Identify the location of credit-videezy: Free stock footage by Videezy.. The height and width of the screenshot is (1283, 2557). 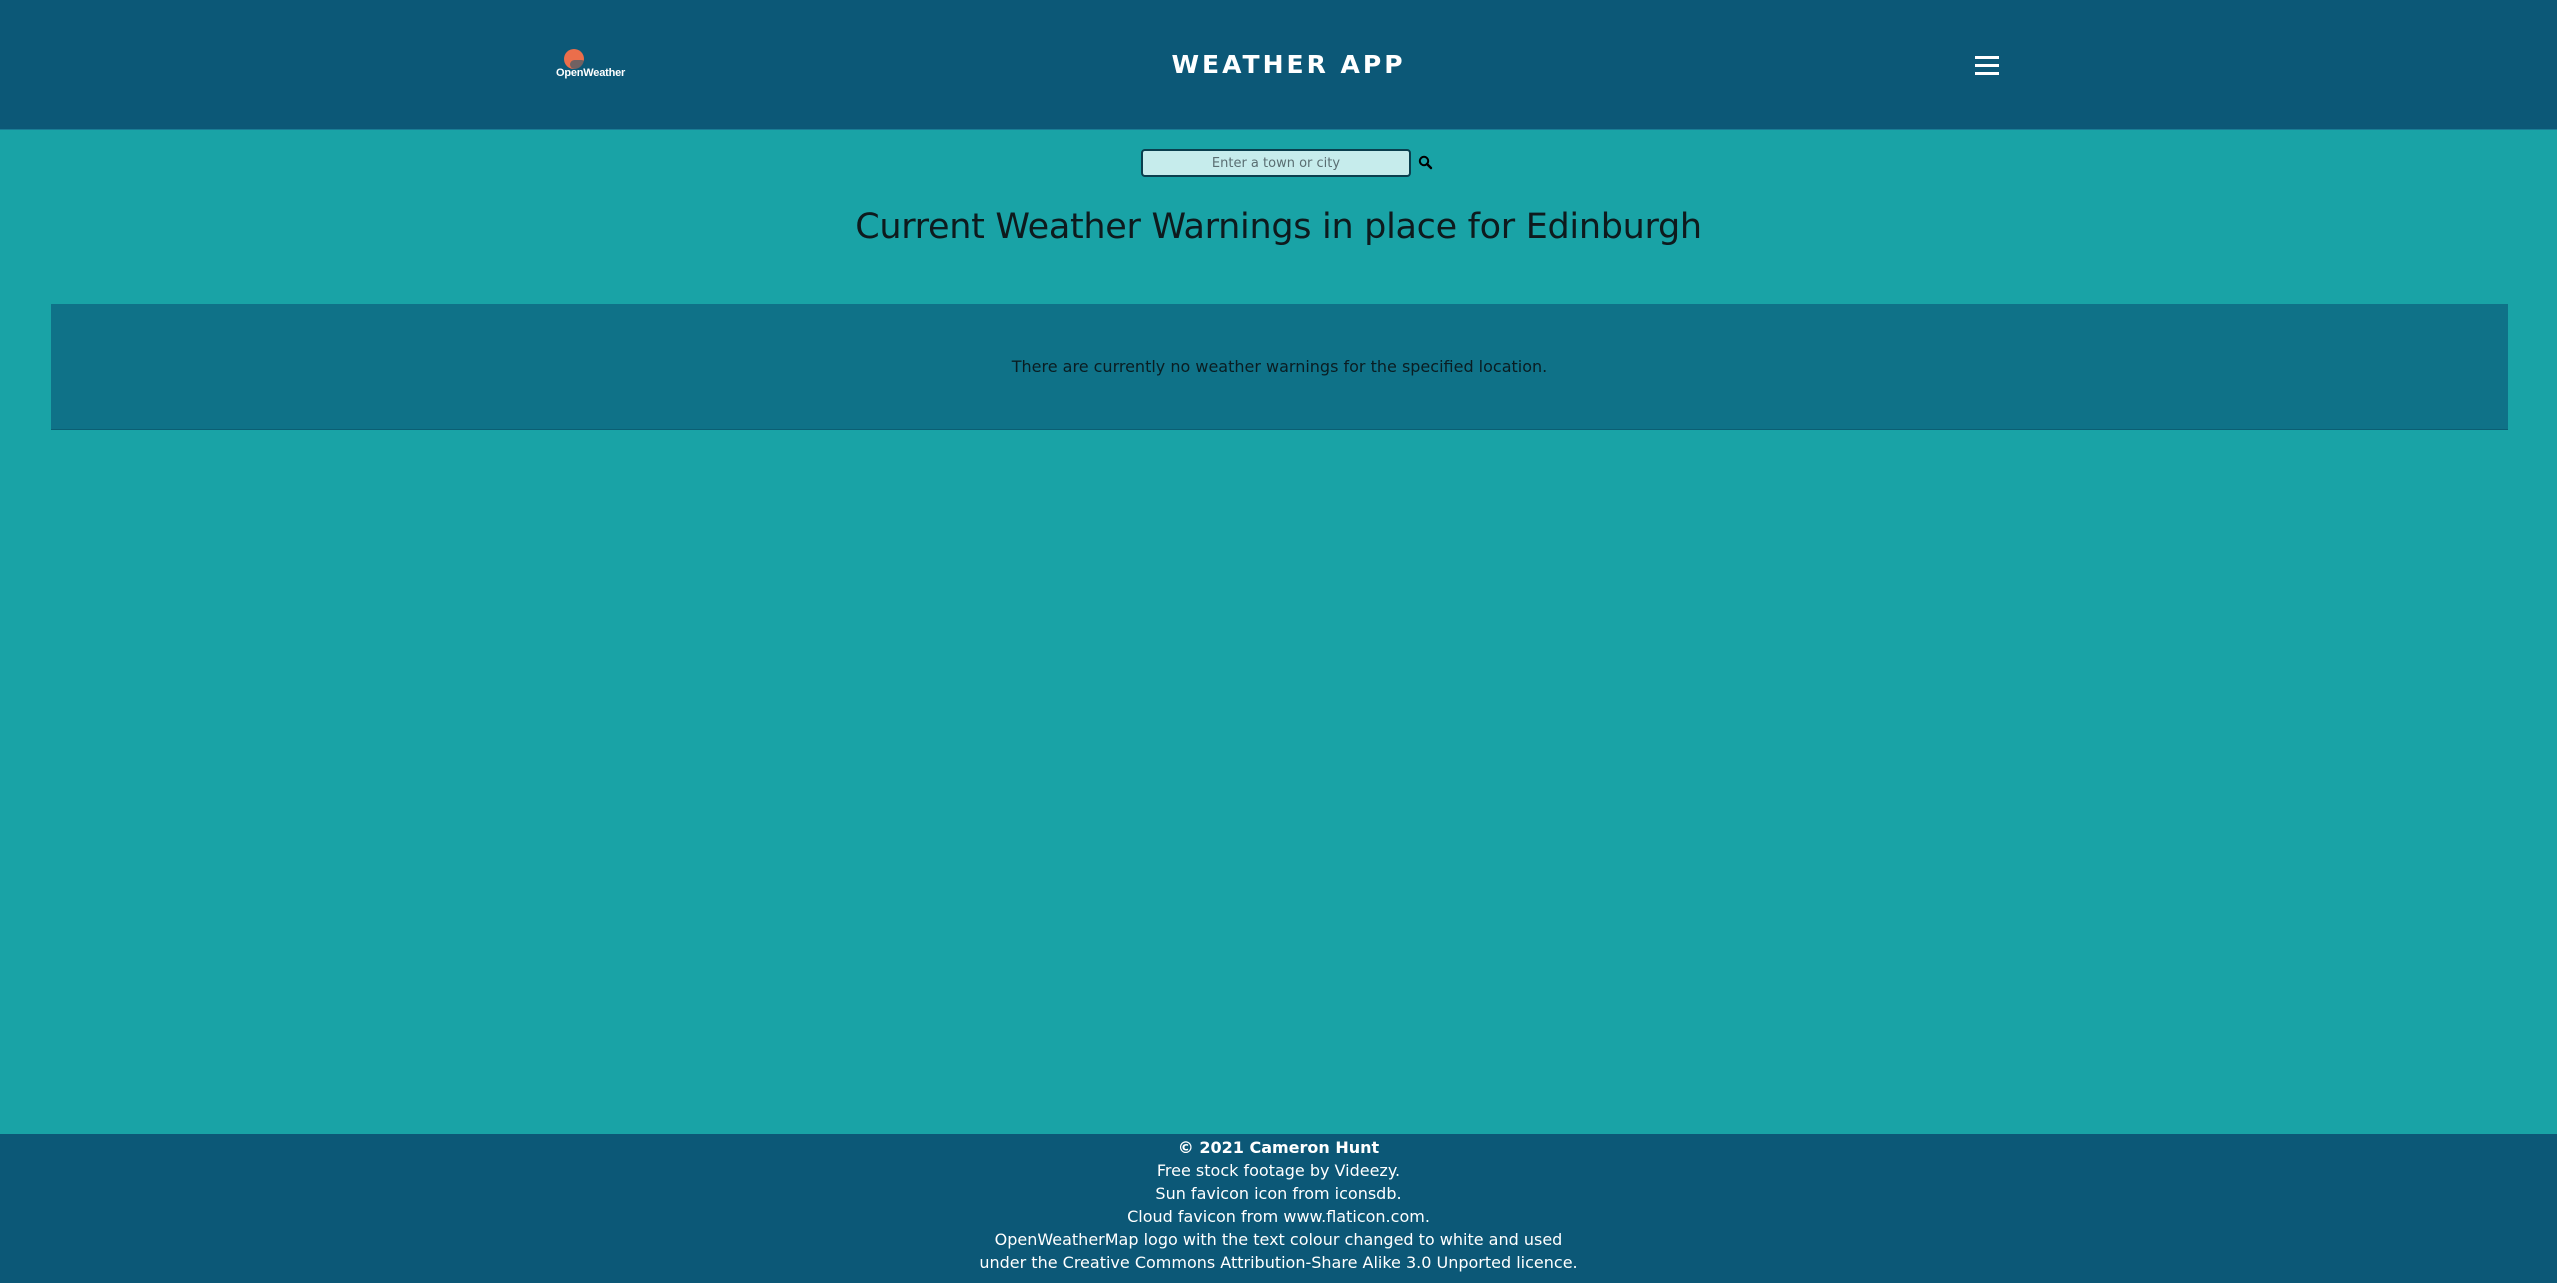
(1278, 1170).